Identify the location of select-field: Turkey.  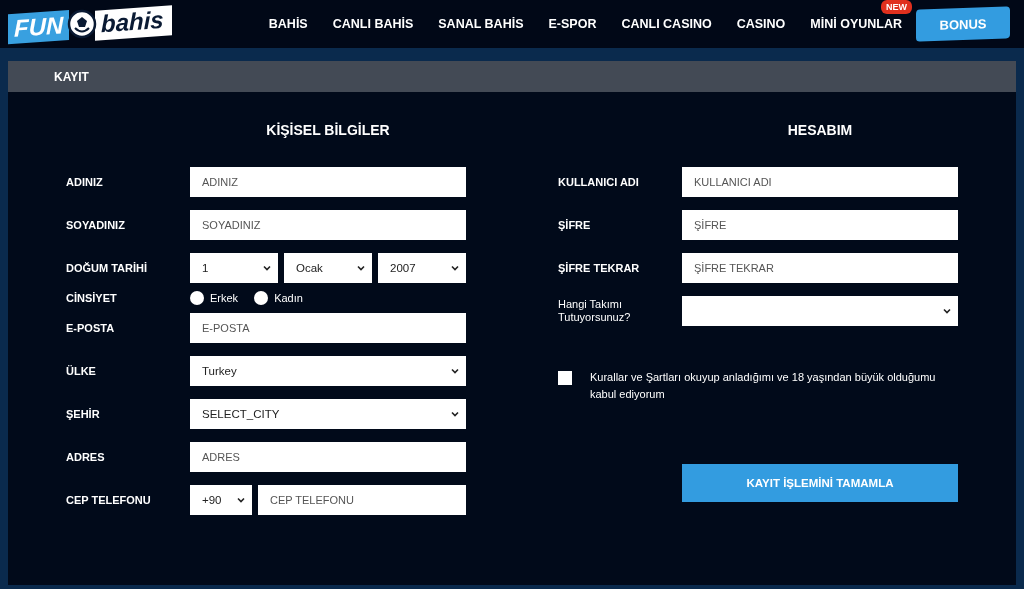
(328, 371).